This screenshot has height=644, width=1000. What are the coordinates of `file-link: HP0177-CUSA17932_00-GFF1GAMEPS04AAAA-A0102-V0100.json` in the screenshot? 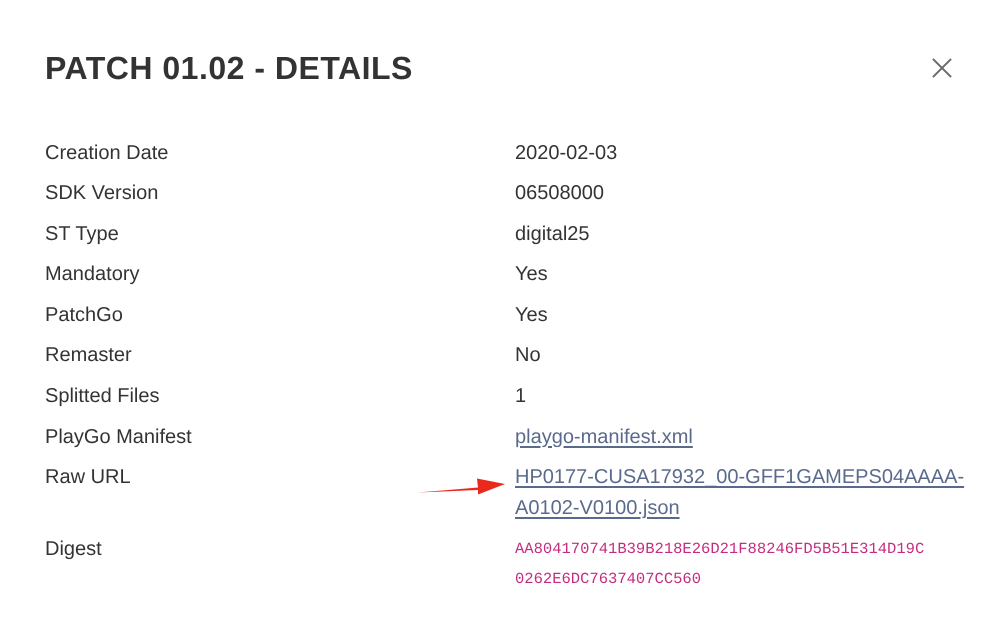 It's located at (746, 493).